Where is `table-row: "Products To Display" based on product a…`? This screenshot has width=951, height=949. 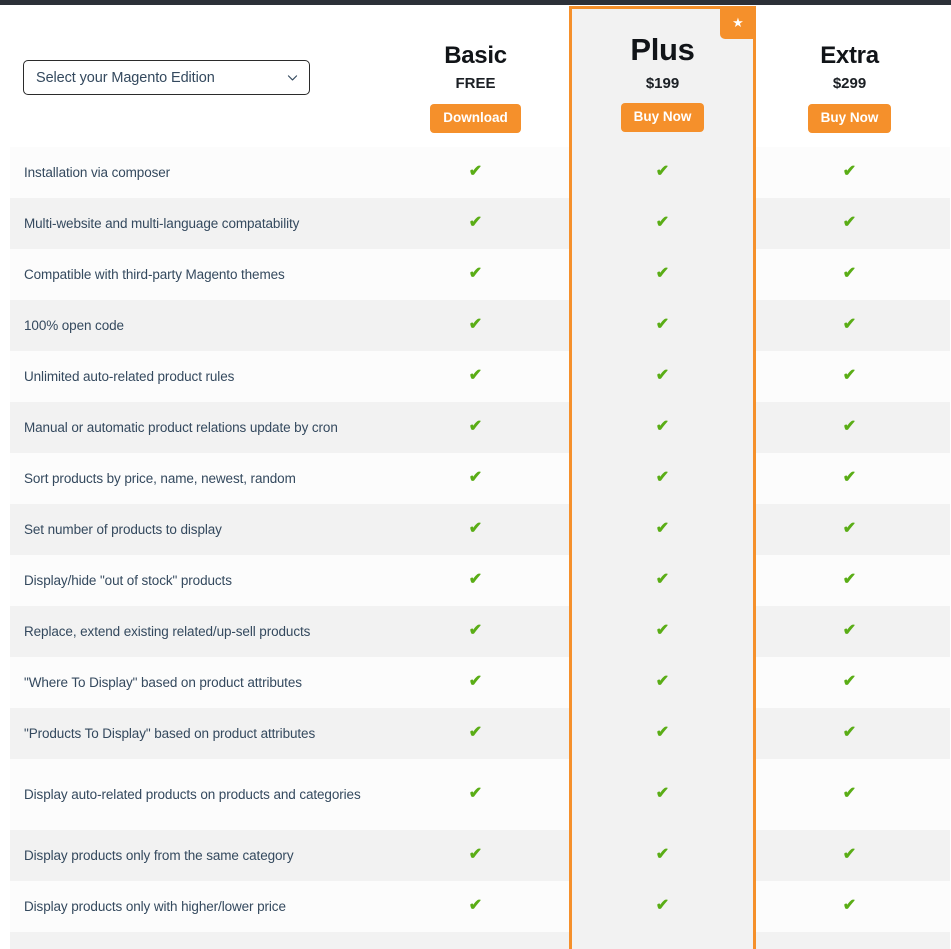
table-row: "Products To Display" based on product a… is located at coordinates (480, 733).